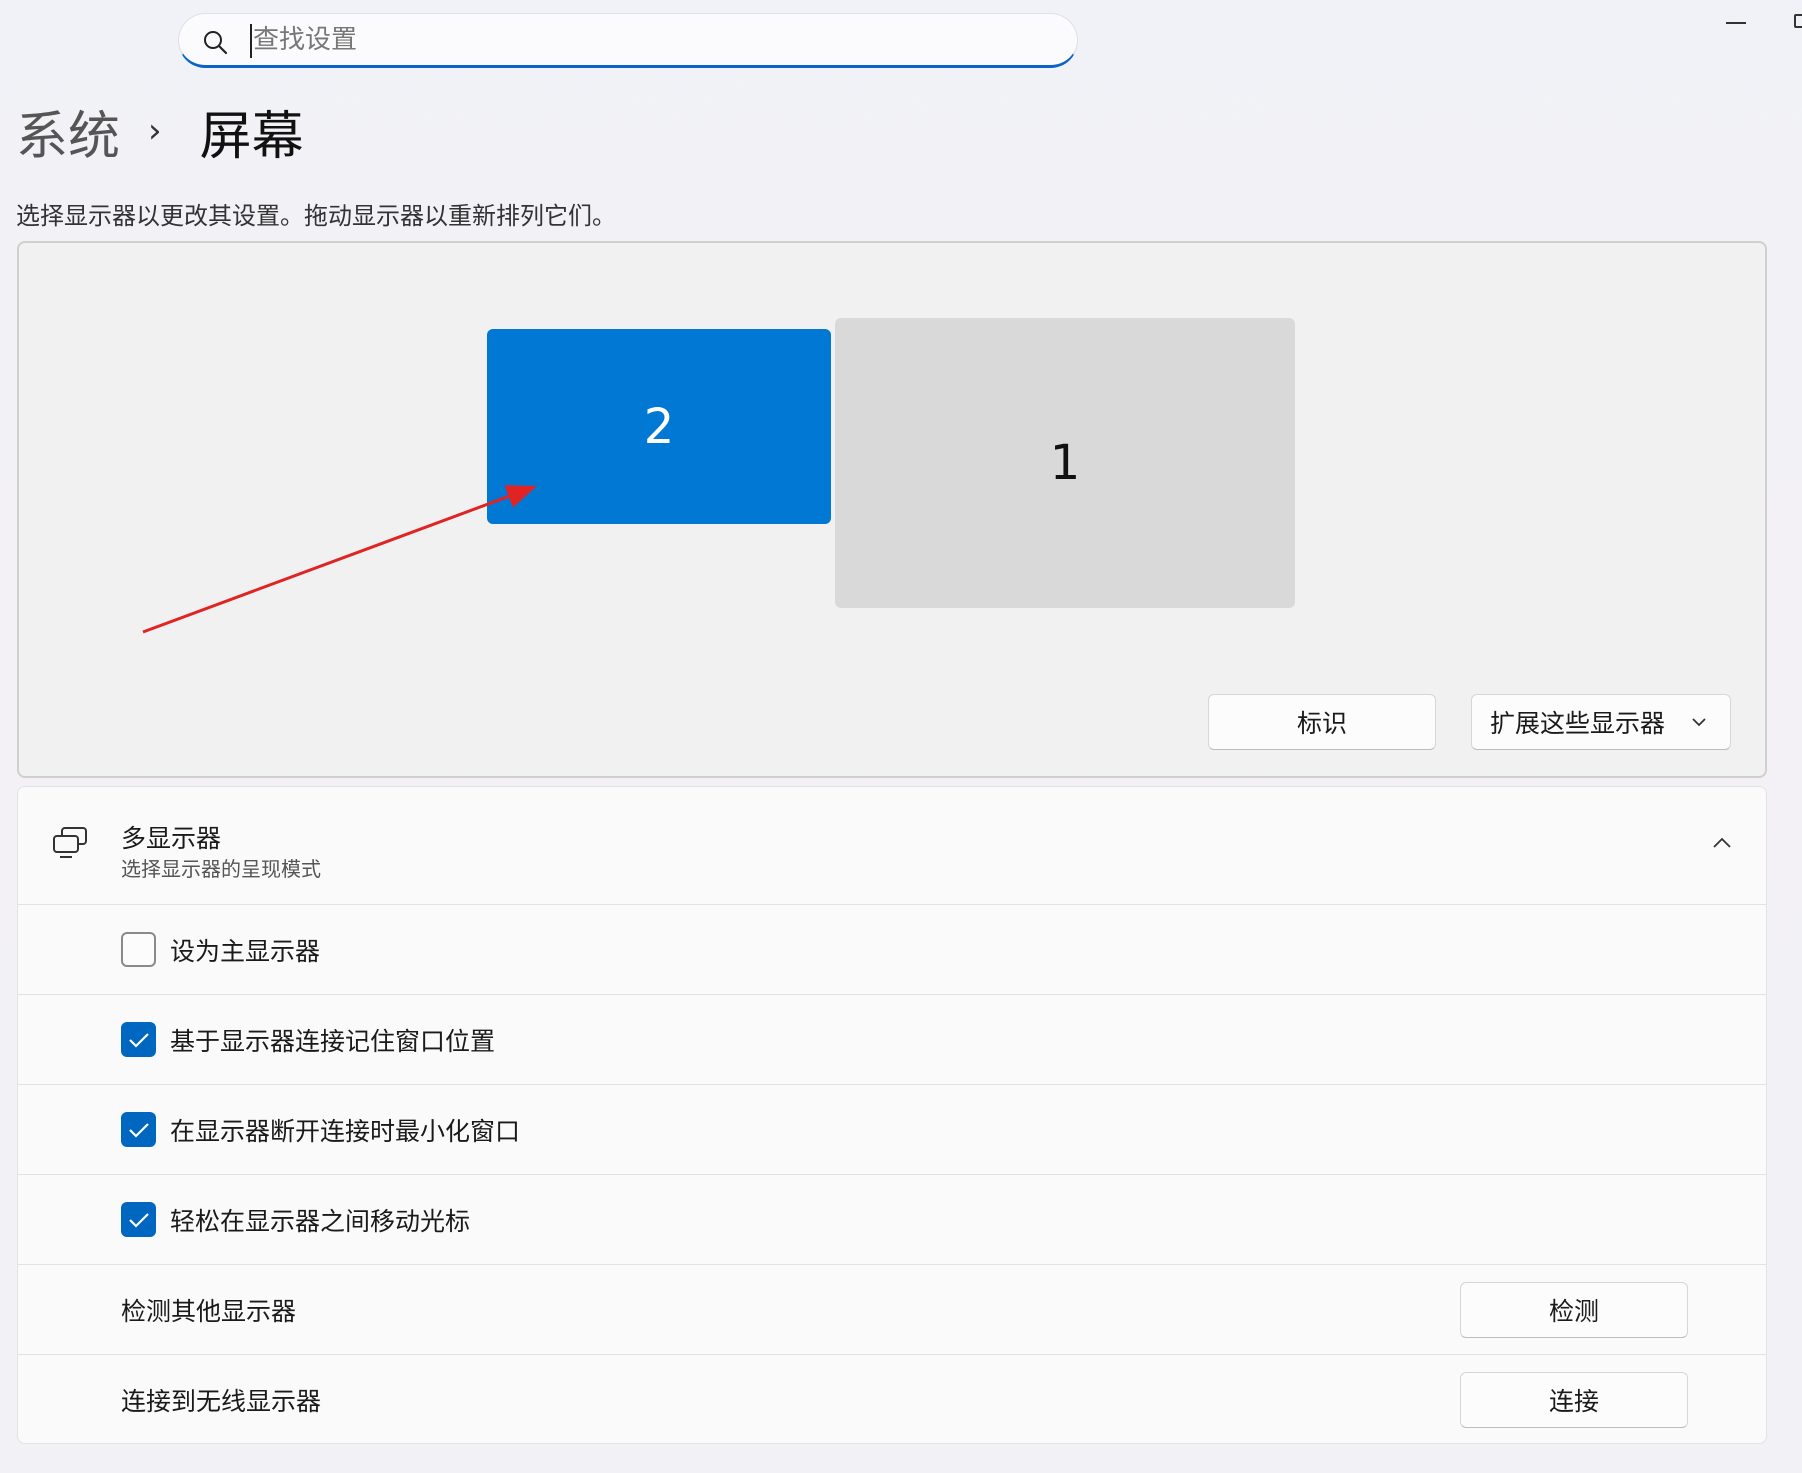 Image resolution: width=1802 pixels, height=1473 pixels. I want to click on detect-displays-row: 检测其他显示器 检测, so click(892, 1310).